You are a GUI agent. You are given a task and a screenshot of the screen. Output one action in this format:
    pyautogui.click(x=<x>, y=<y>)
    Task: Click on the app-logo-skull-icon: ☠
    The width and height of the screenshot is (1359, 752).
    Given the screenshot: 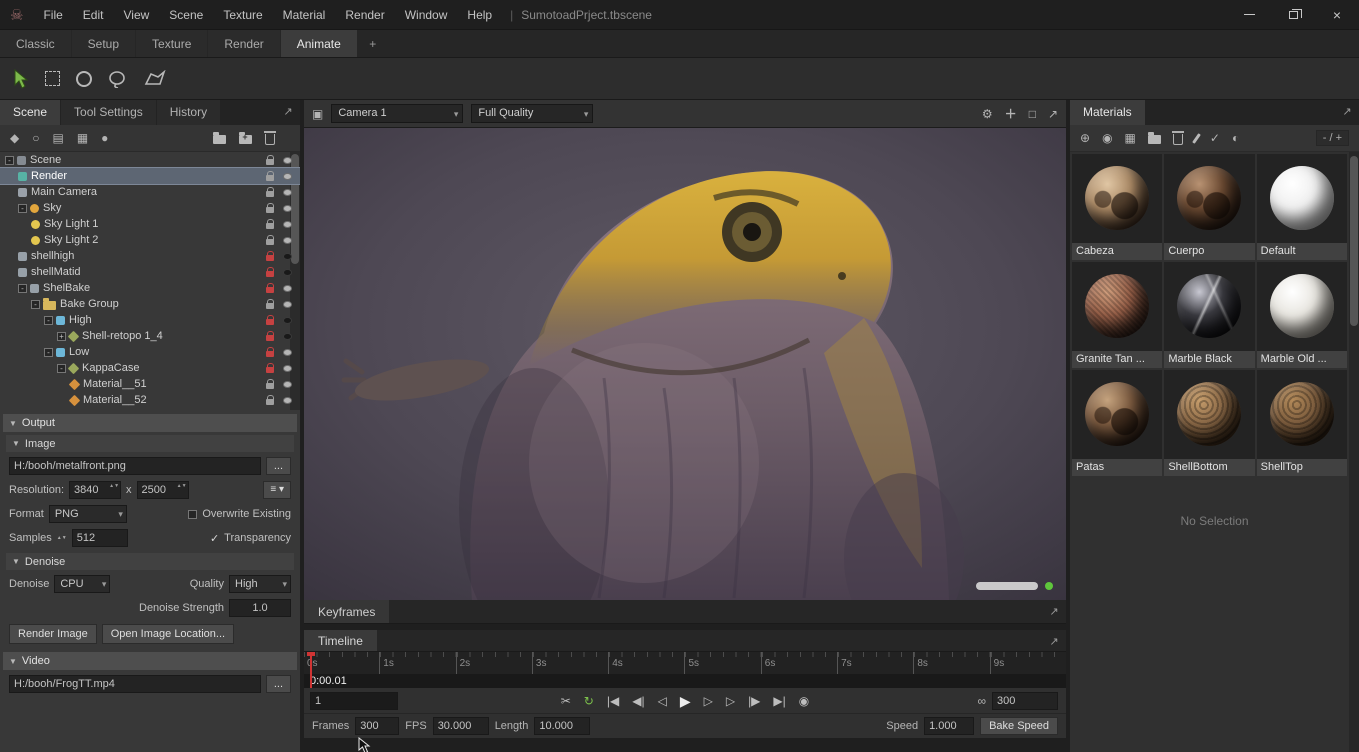 What is the action you would take?
    pyautogui.click(x=16, y=15)
    